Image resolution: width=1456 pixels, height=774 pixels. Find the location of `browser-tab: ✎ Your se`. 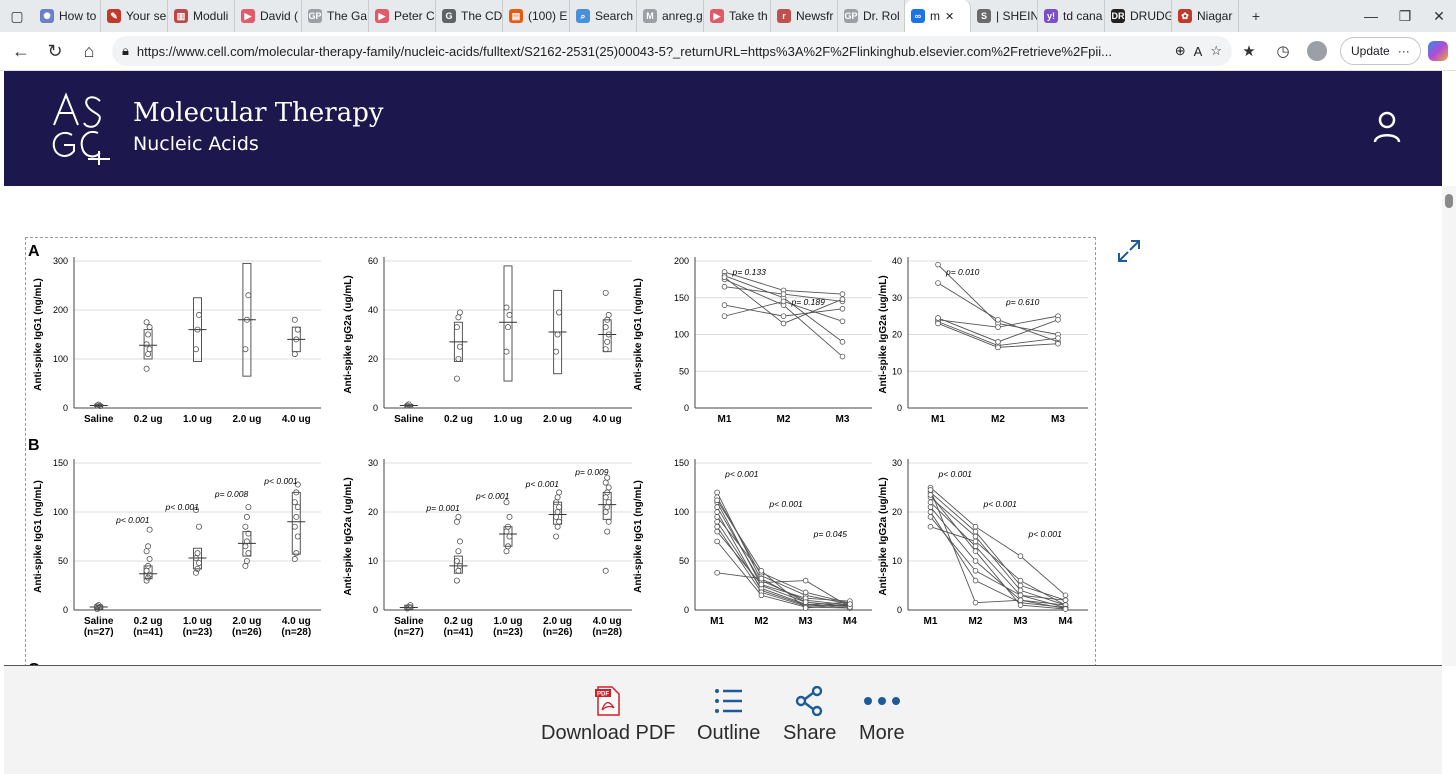

browser-tab: ✎ Your se is located at coordinates (134, 16).